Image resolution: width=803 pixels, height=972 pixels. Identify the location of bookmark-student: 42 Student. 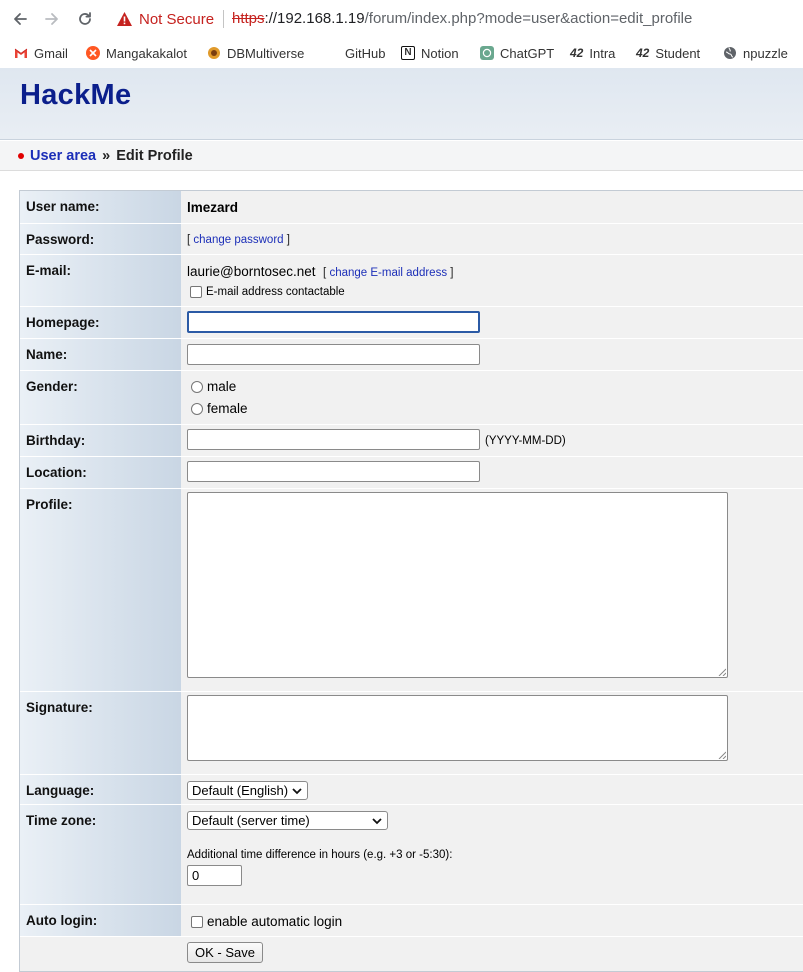
(668, 53).